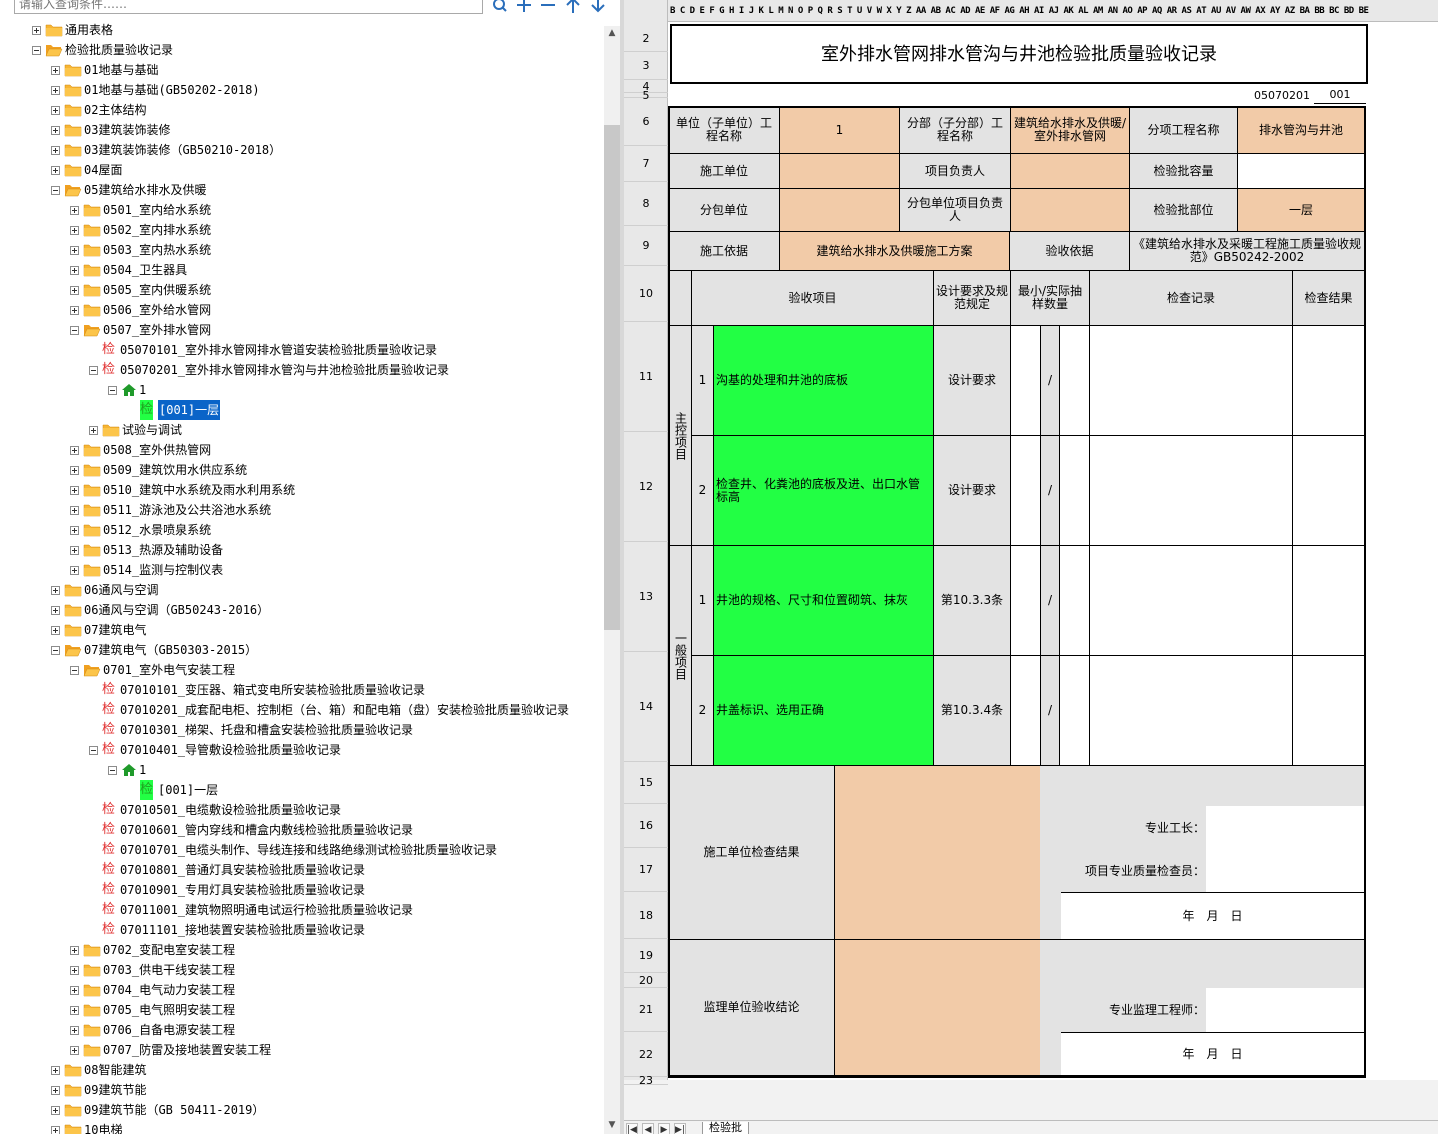 This screenshot has width=1438, height=1134. I want to click on move-up-icon, so click(573, 7).